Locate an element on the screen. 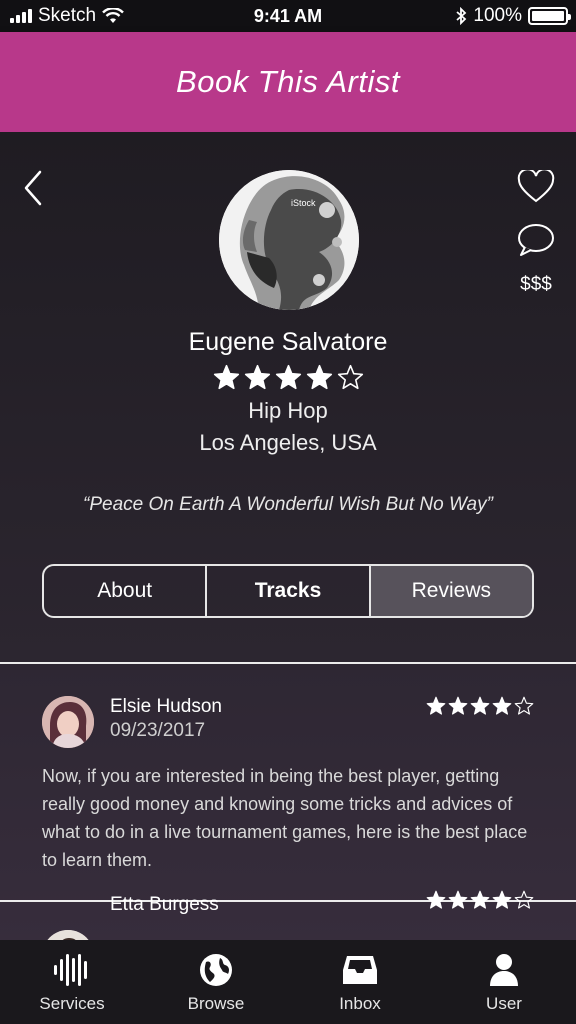 The image size is (576, 1024). back-chevron-icon is located at coordinates (33, 188).